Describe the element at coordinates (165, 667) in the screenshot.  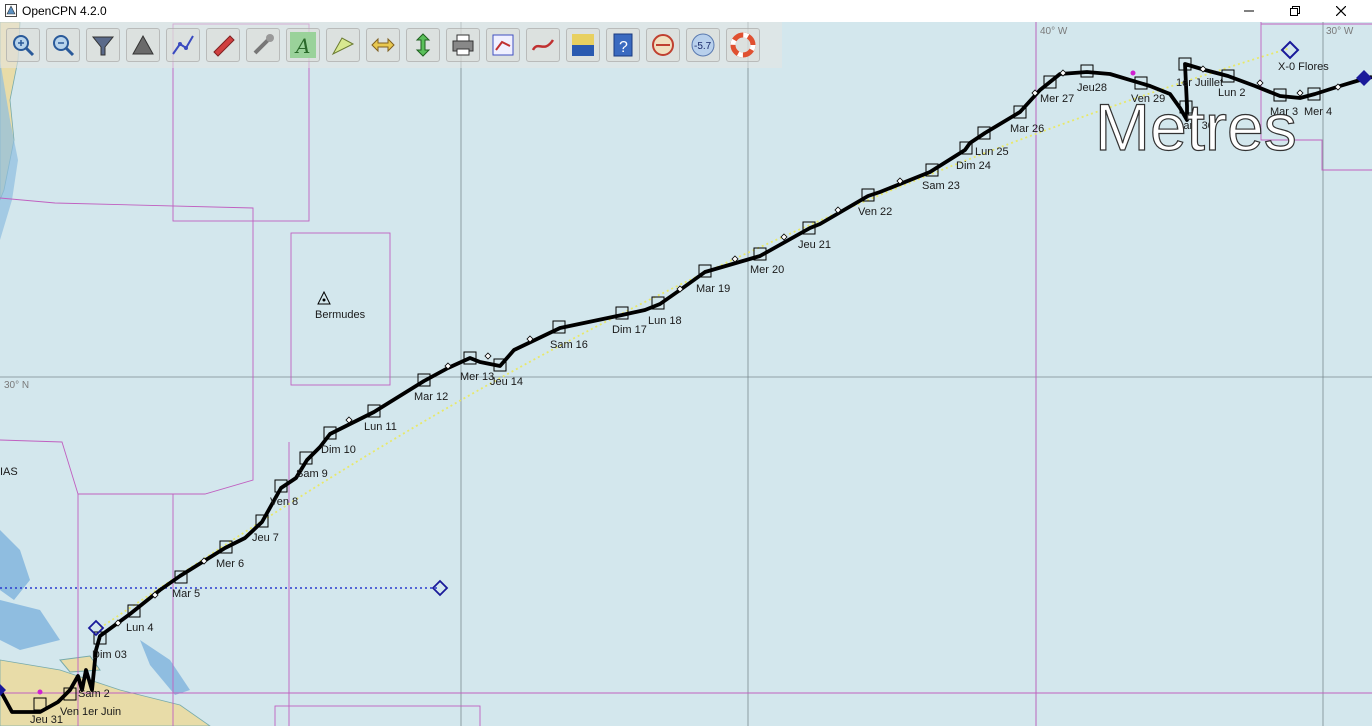
I see `antilles-shelf` at that location.